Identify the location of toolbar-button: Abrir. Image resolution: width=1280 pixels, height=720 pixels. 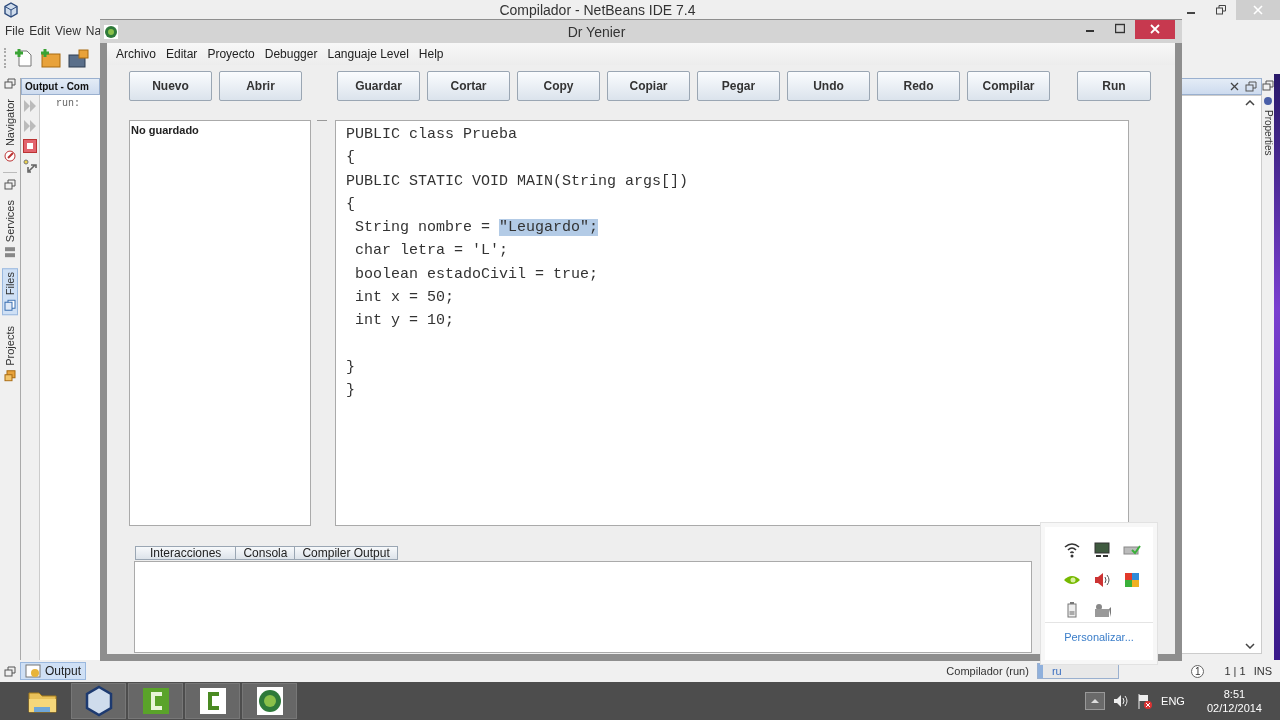
(260, 86).